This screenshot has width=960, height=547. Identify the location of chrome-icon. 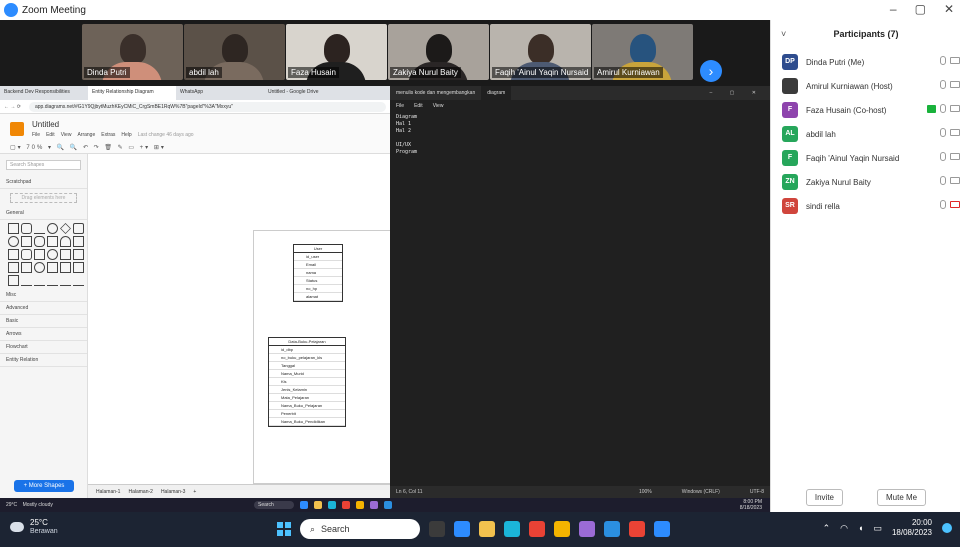
(562, 529).